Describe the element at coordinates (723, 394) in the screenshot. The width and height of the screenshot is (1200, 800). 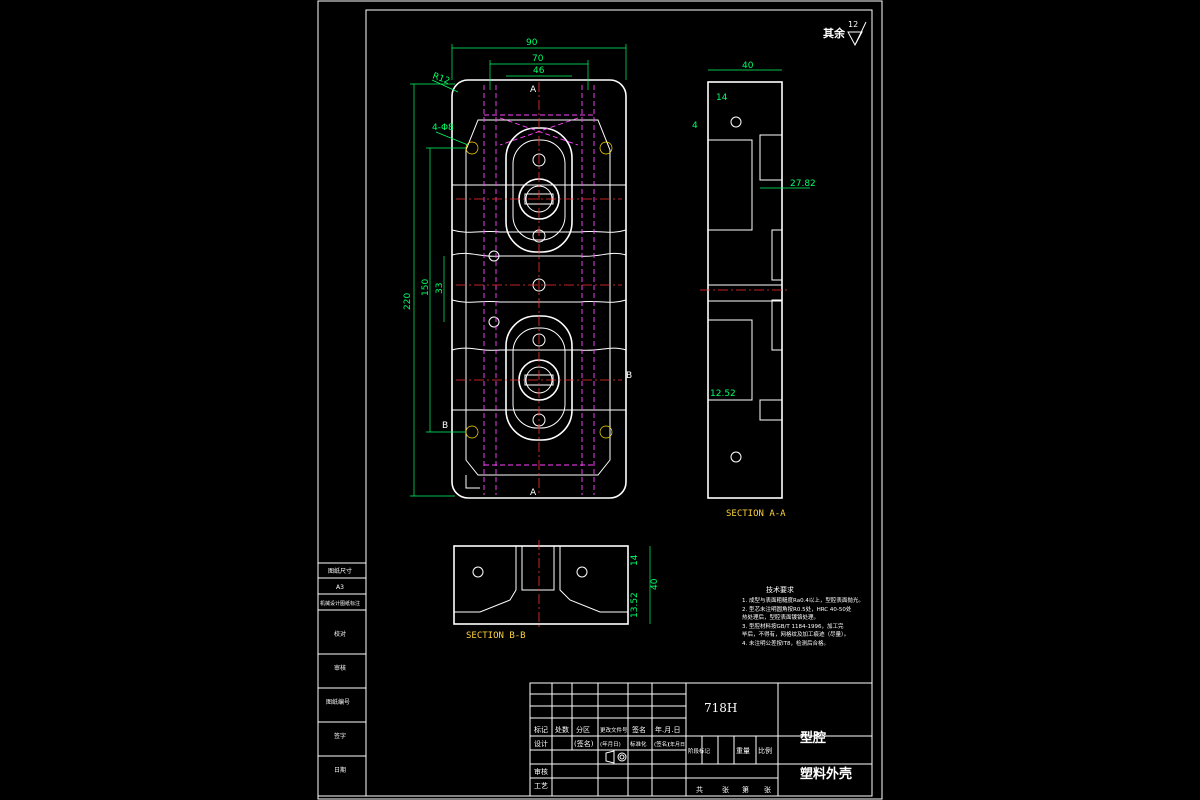
I see `aa-dim-1252: 12.52` at that location.